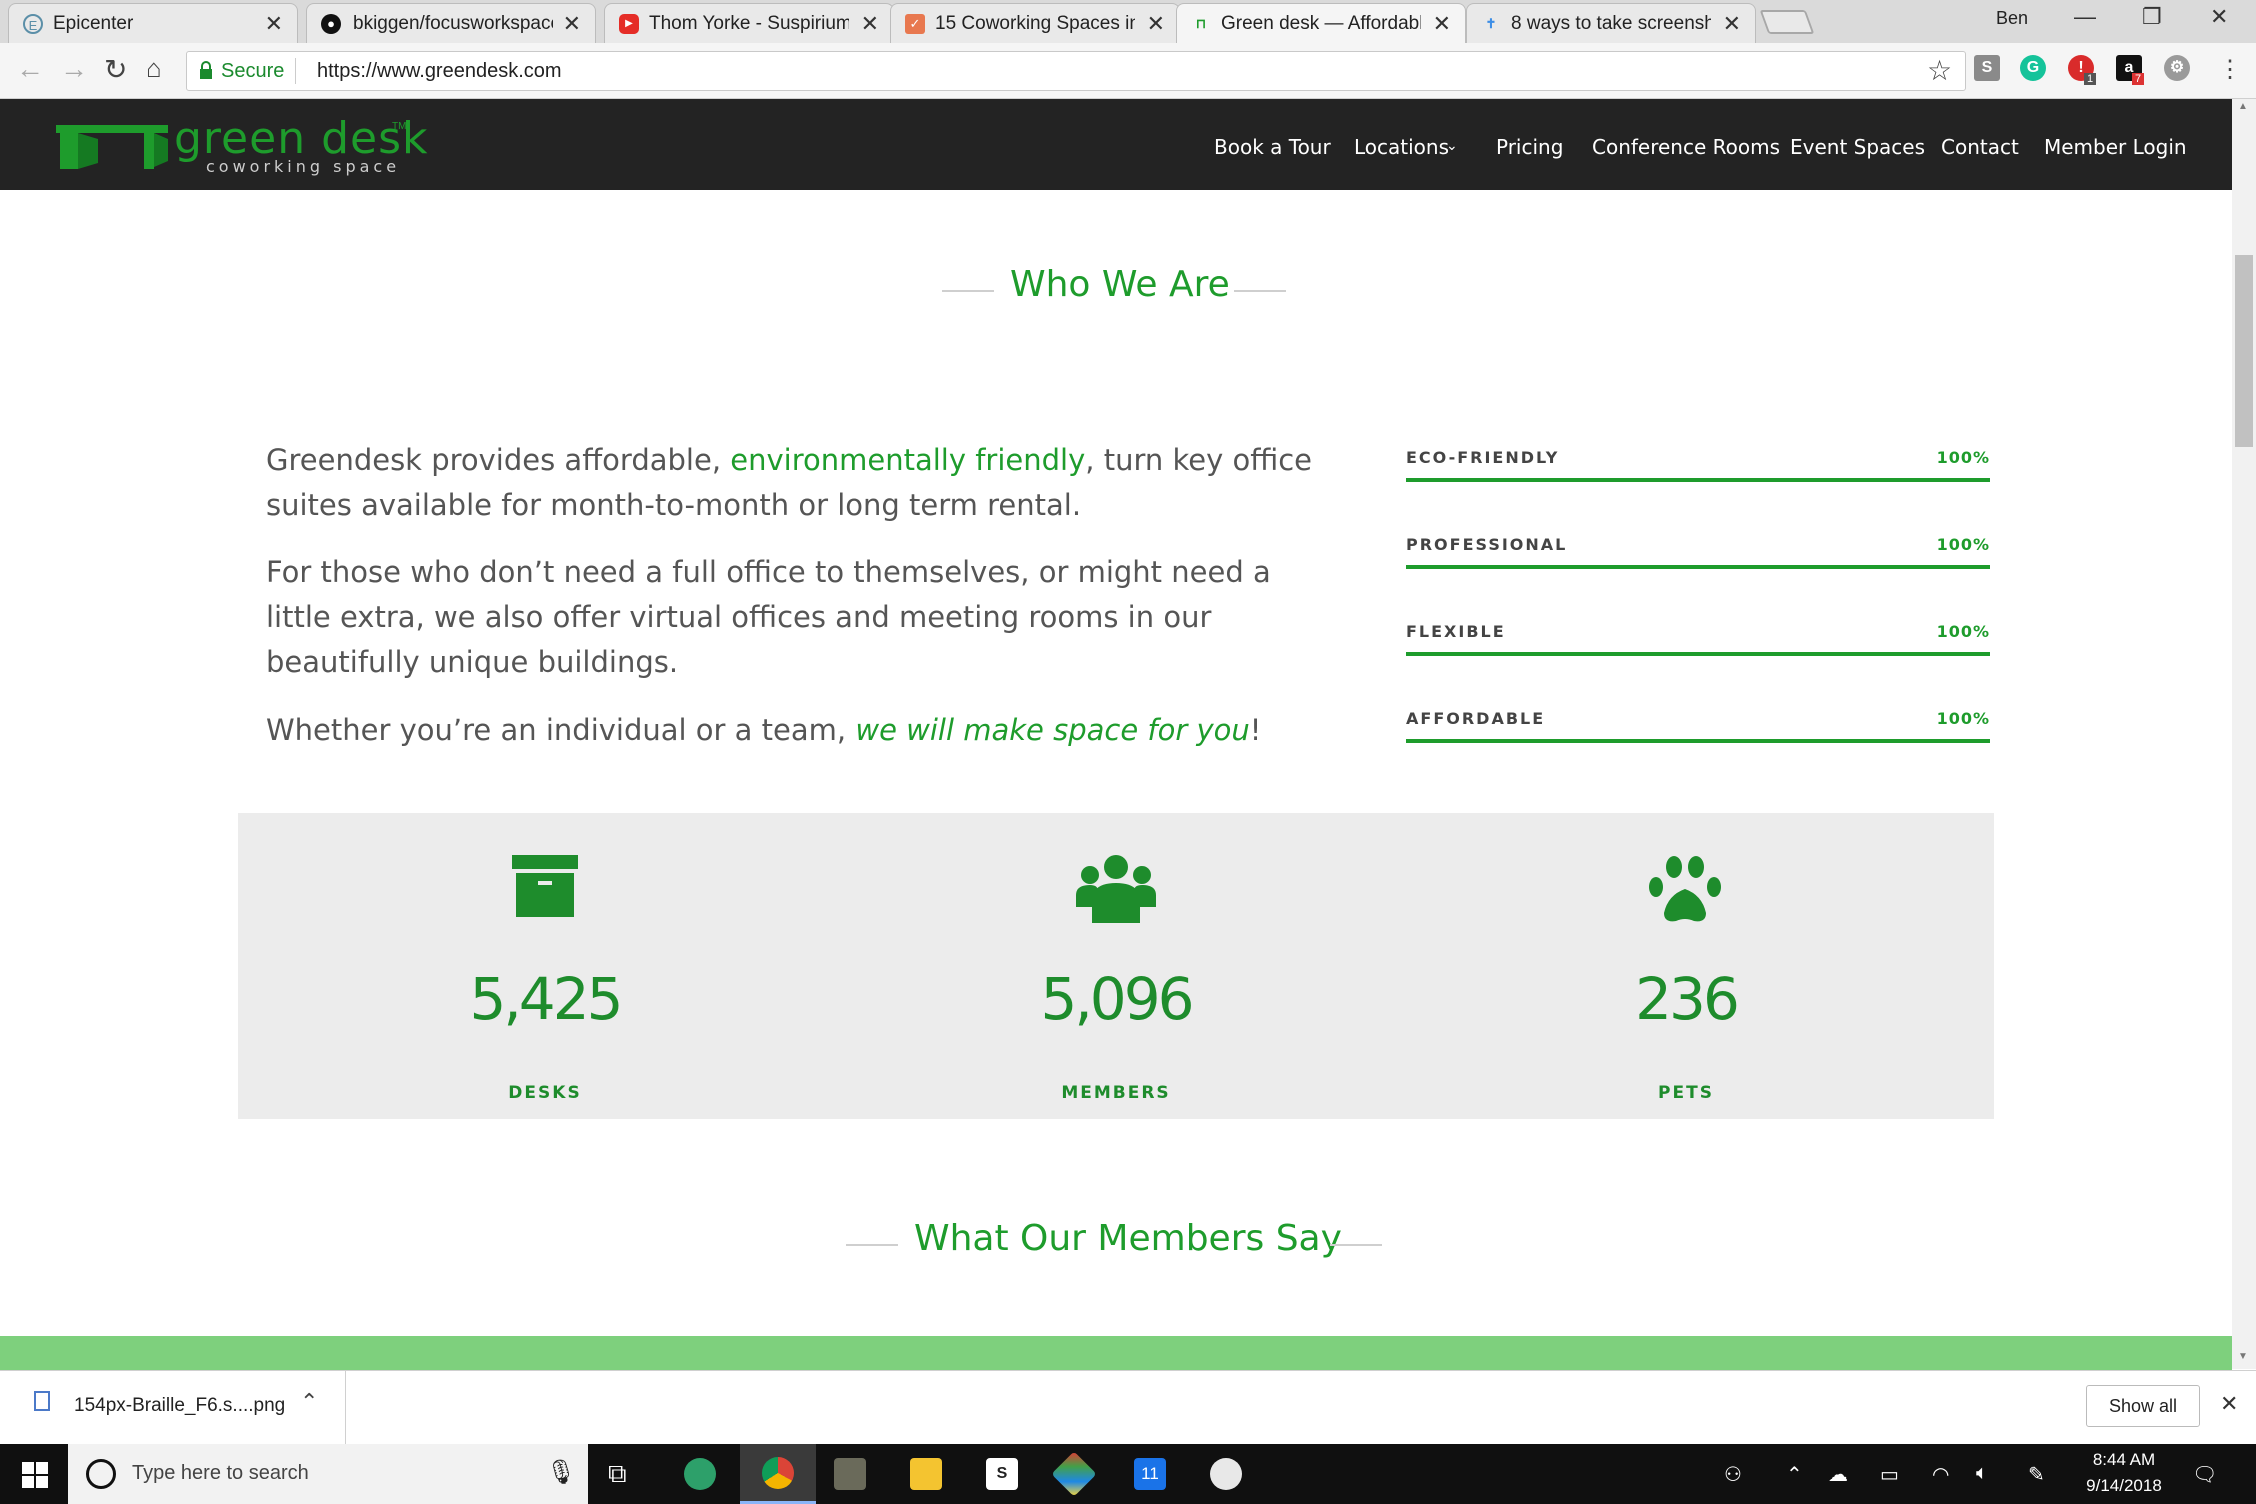  I want to click on back-arrow-icon: ←, so click(30, 69).